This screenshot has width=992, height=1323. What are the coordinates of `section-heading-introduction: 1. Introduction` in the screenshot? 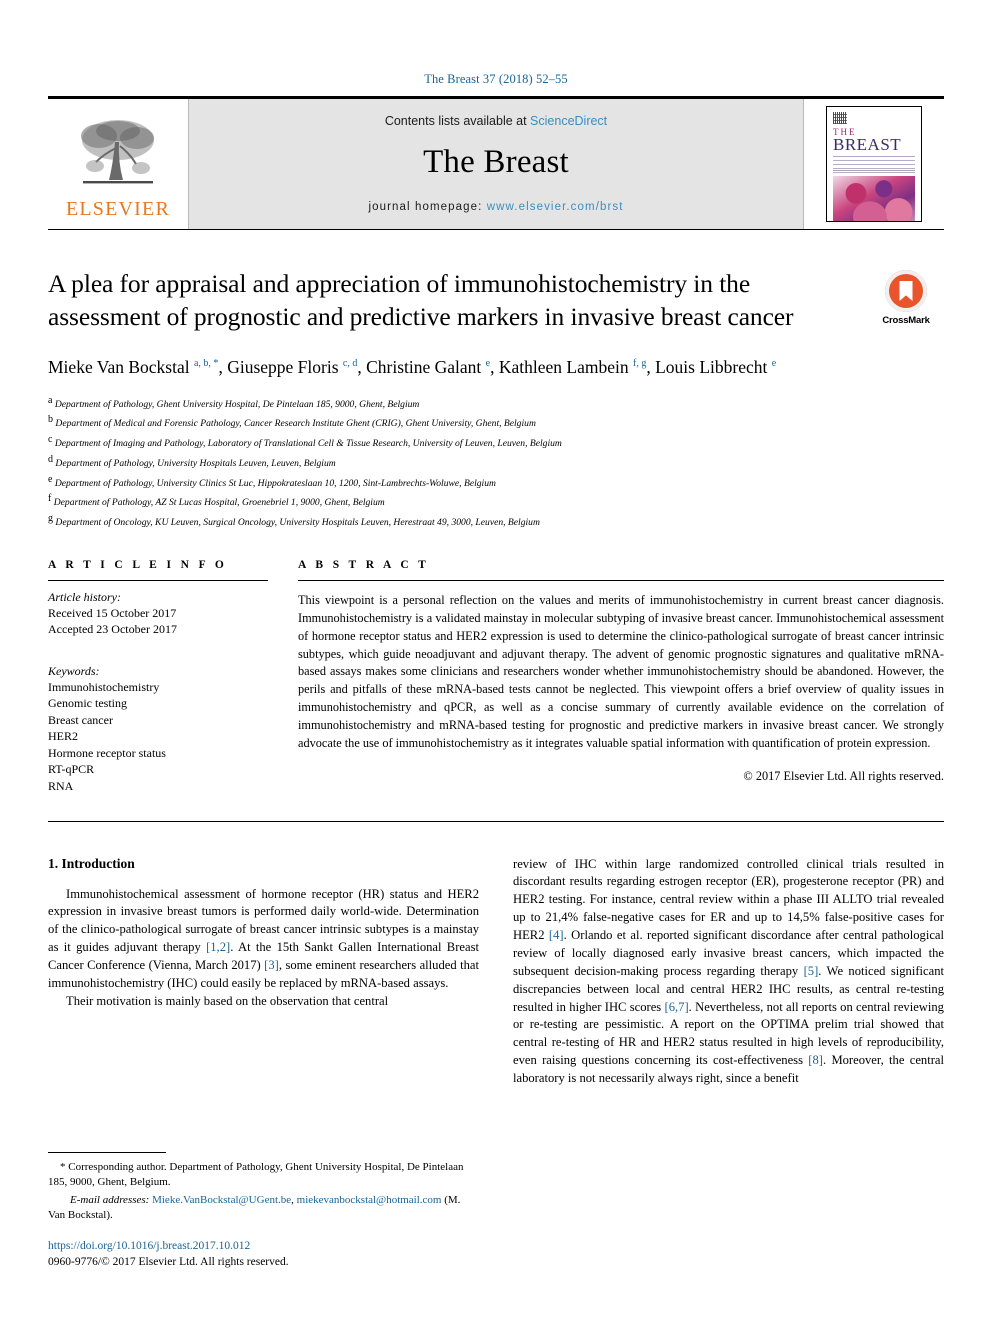 It's located at (91, 863).